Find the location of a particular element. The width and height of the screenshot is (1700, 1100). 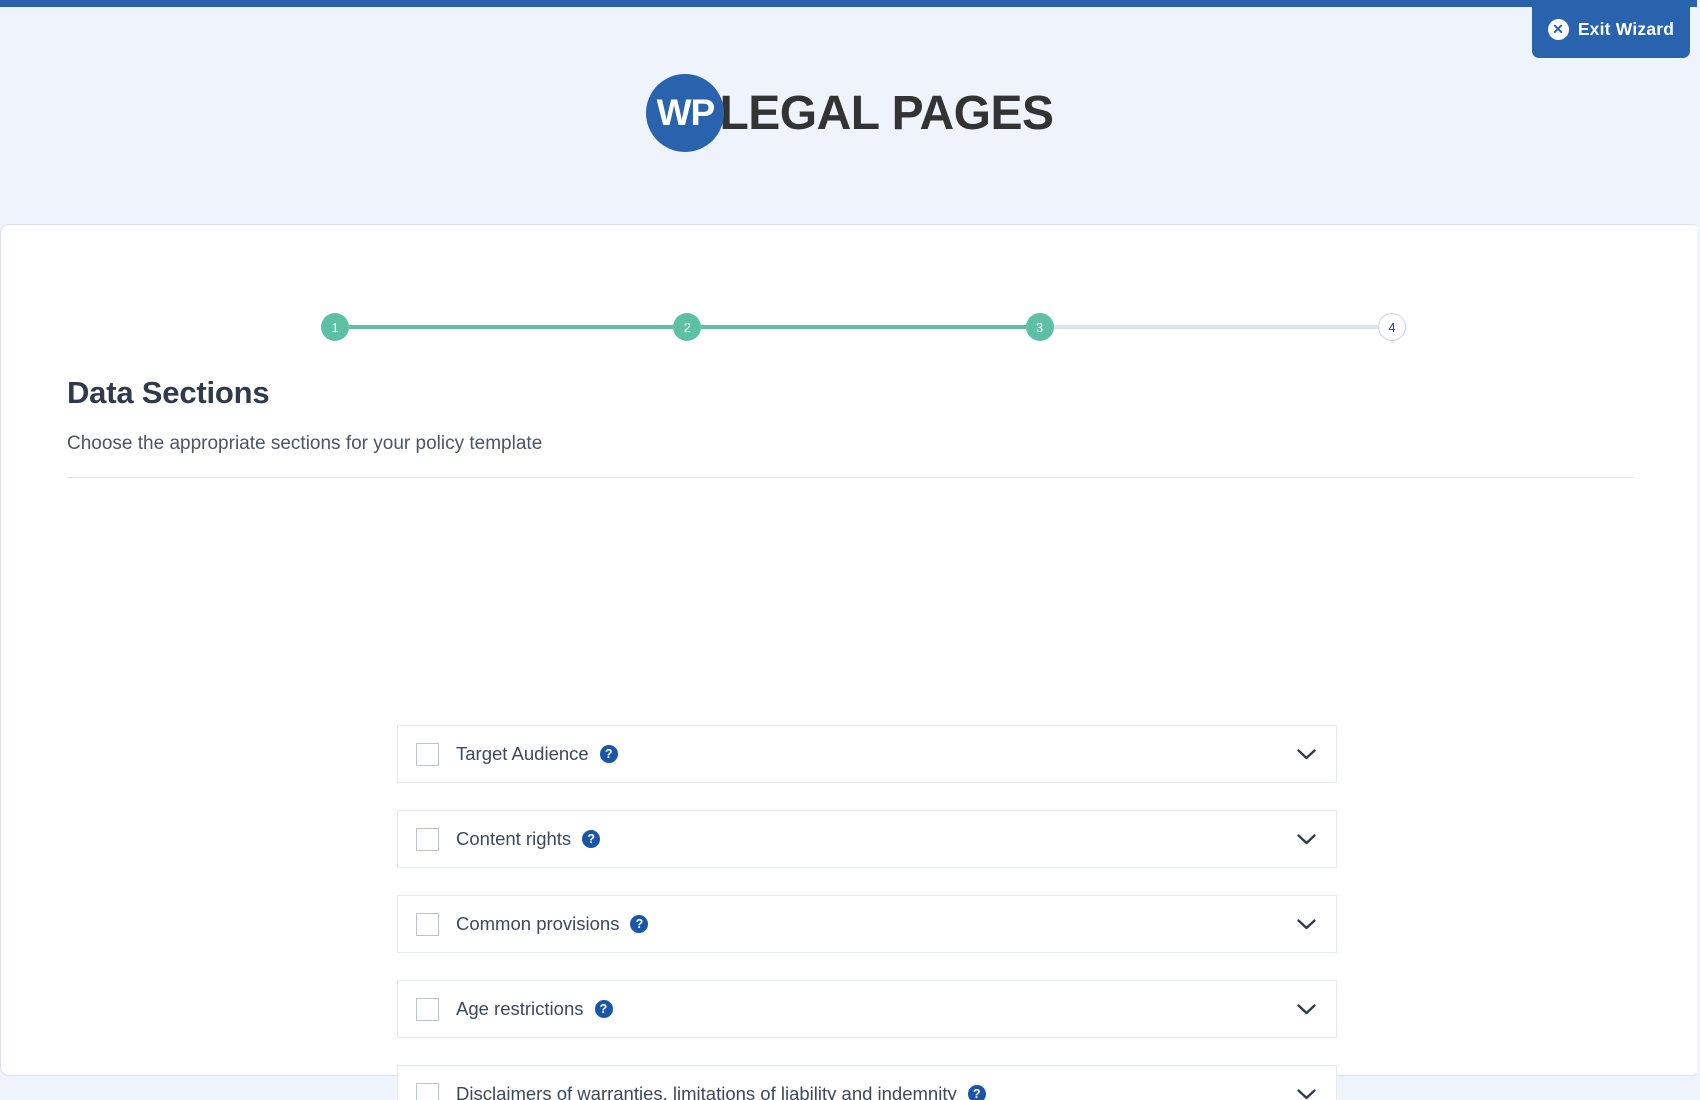

section-row-age-restrictions: Age restrictions ? is located at coordinates (867, 1009).